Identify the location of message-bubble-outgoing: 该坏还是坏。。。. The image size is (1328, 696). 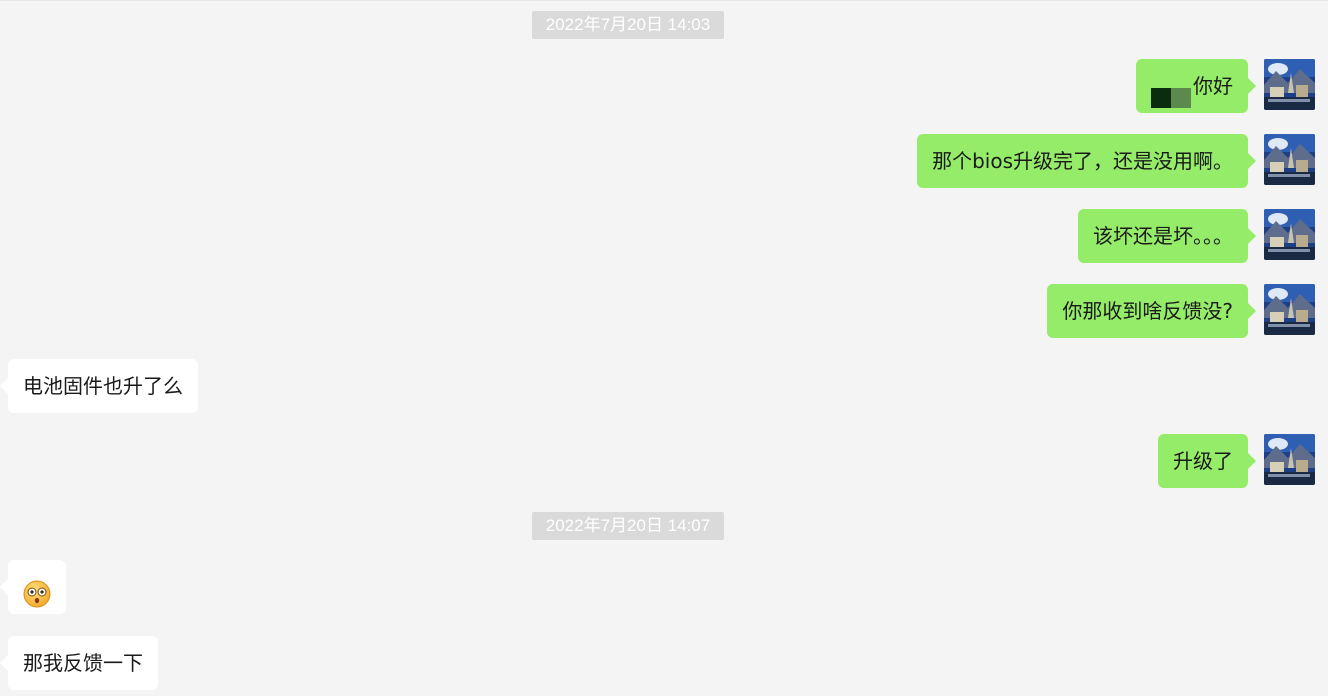
(1167, 236).